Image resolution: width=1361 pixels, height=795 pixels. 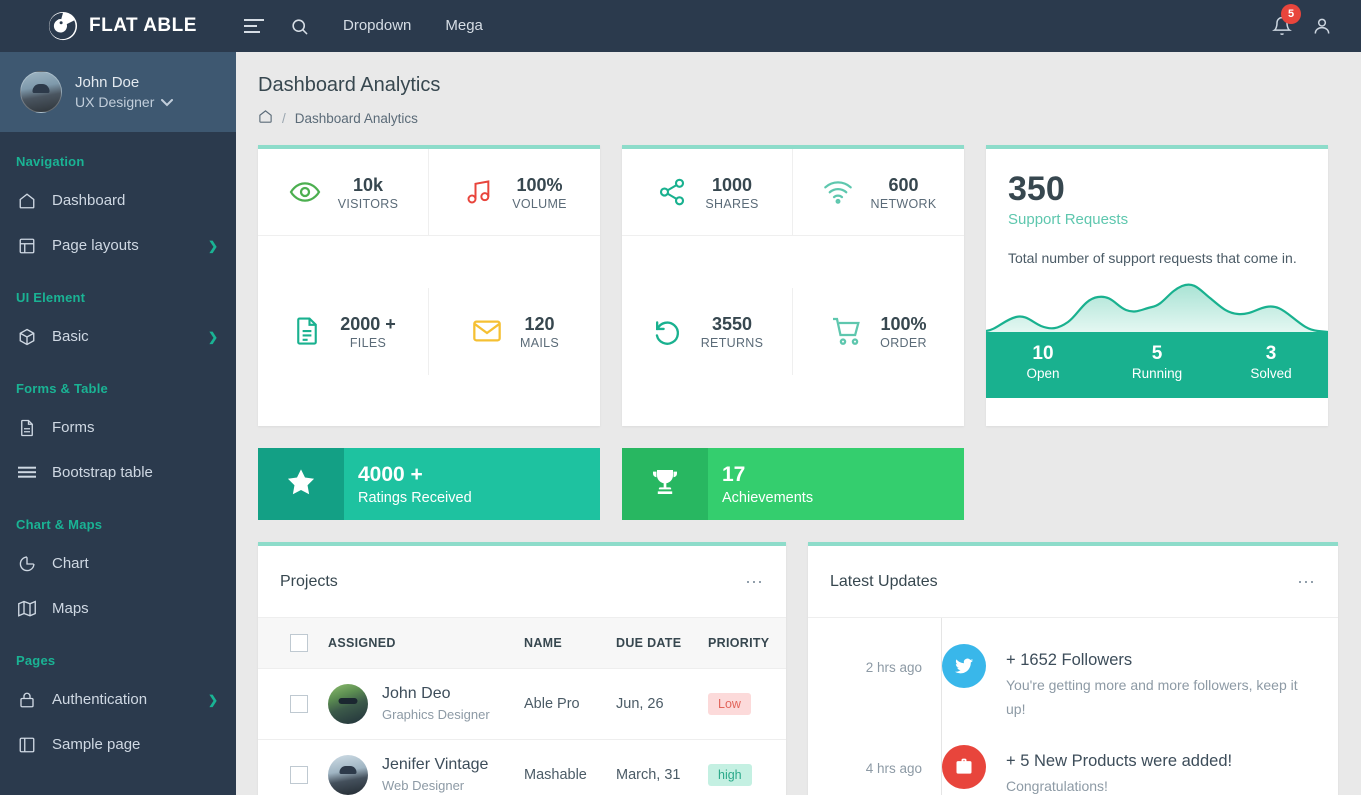 I want to click on sidebar-item-maps: Maps, so click(x=118, y=608).